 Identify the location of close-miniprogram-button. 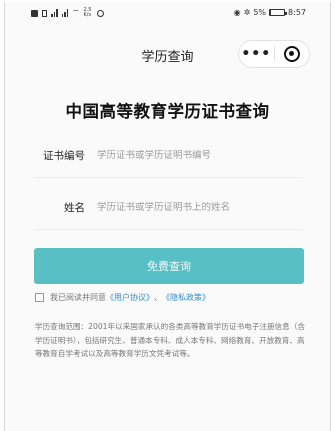
(292, 54).